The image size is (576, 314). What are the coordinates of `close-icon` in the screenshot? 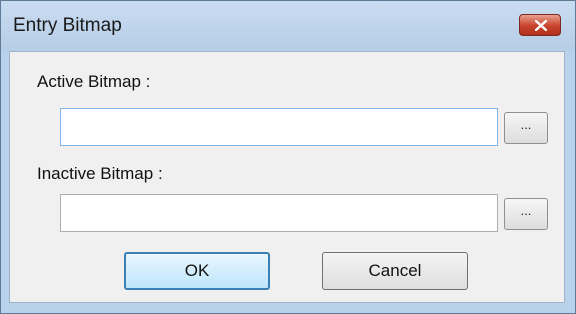 It's located at (541, 25).